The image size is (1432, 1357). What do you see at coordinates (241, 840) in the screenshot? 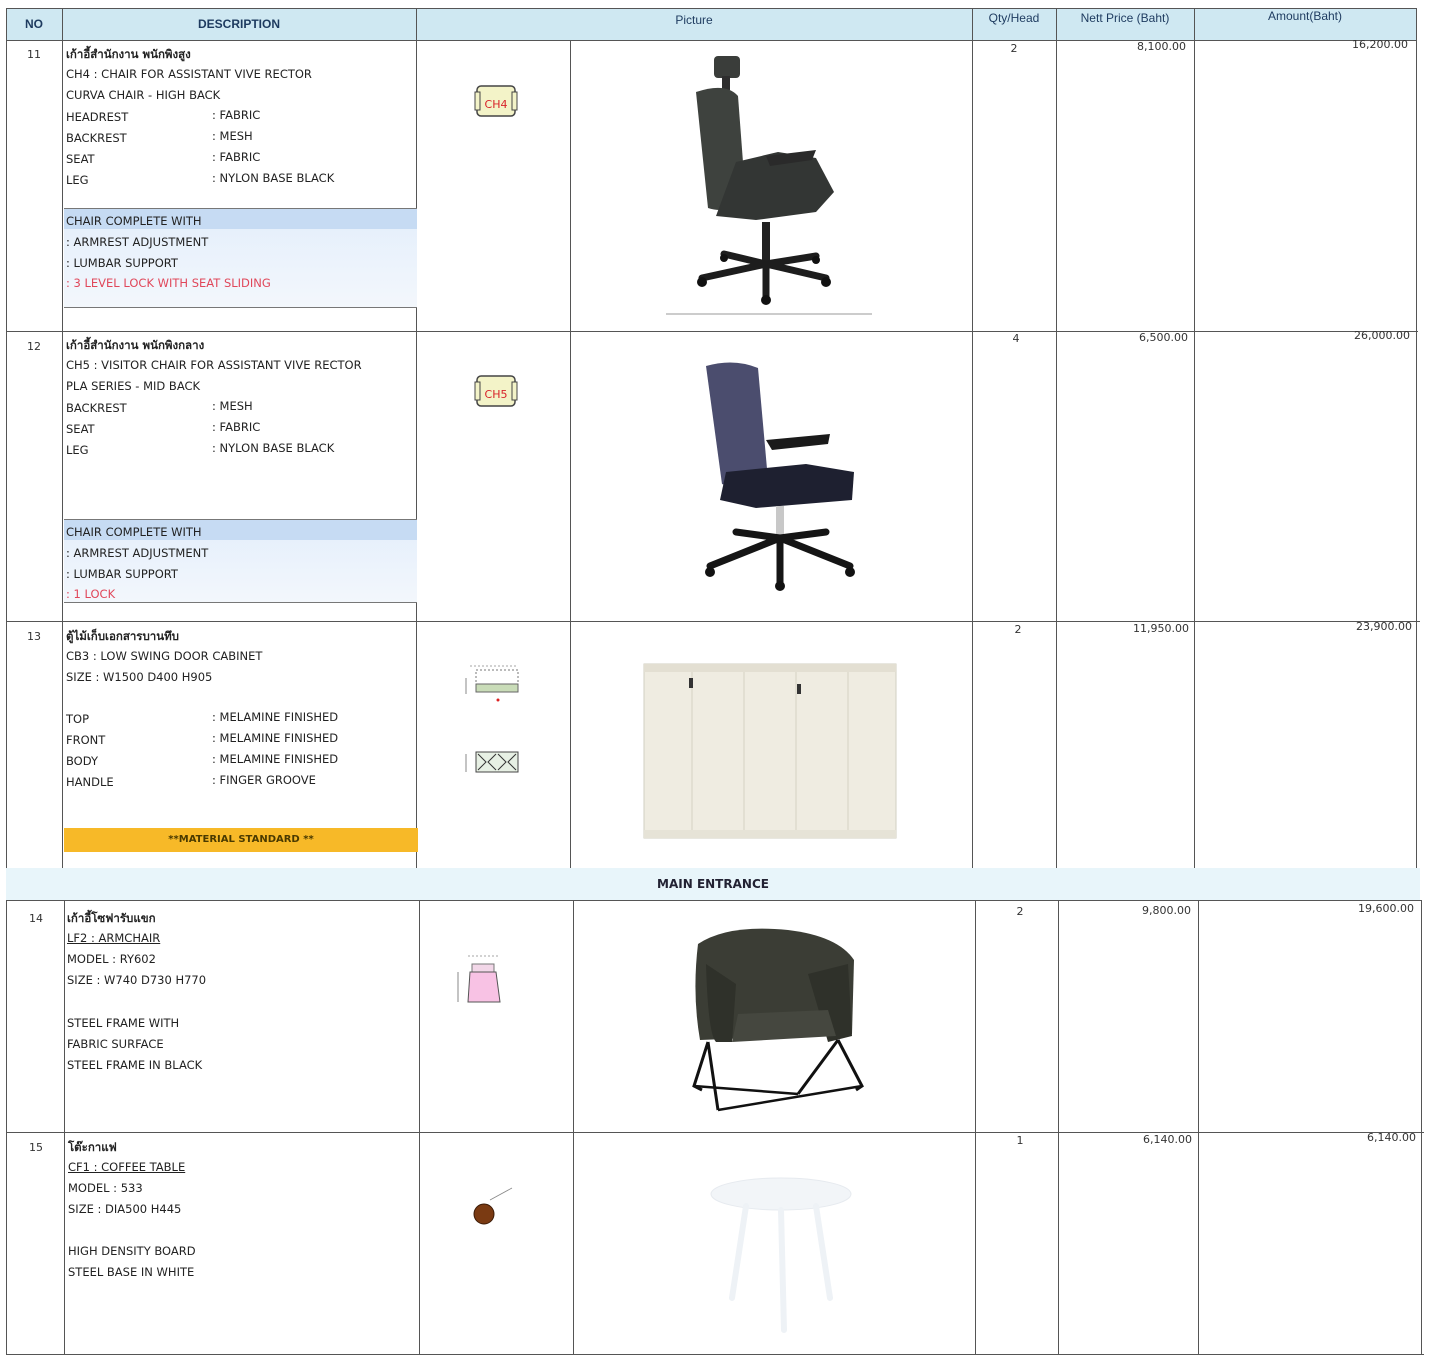
I see `material-standard-banner: **MATERIAL STANDARD **` at bounding box center [241, 840].